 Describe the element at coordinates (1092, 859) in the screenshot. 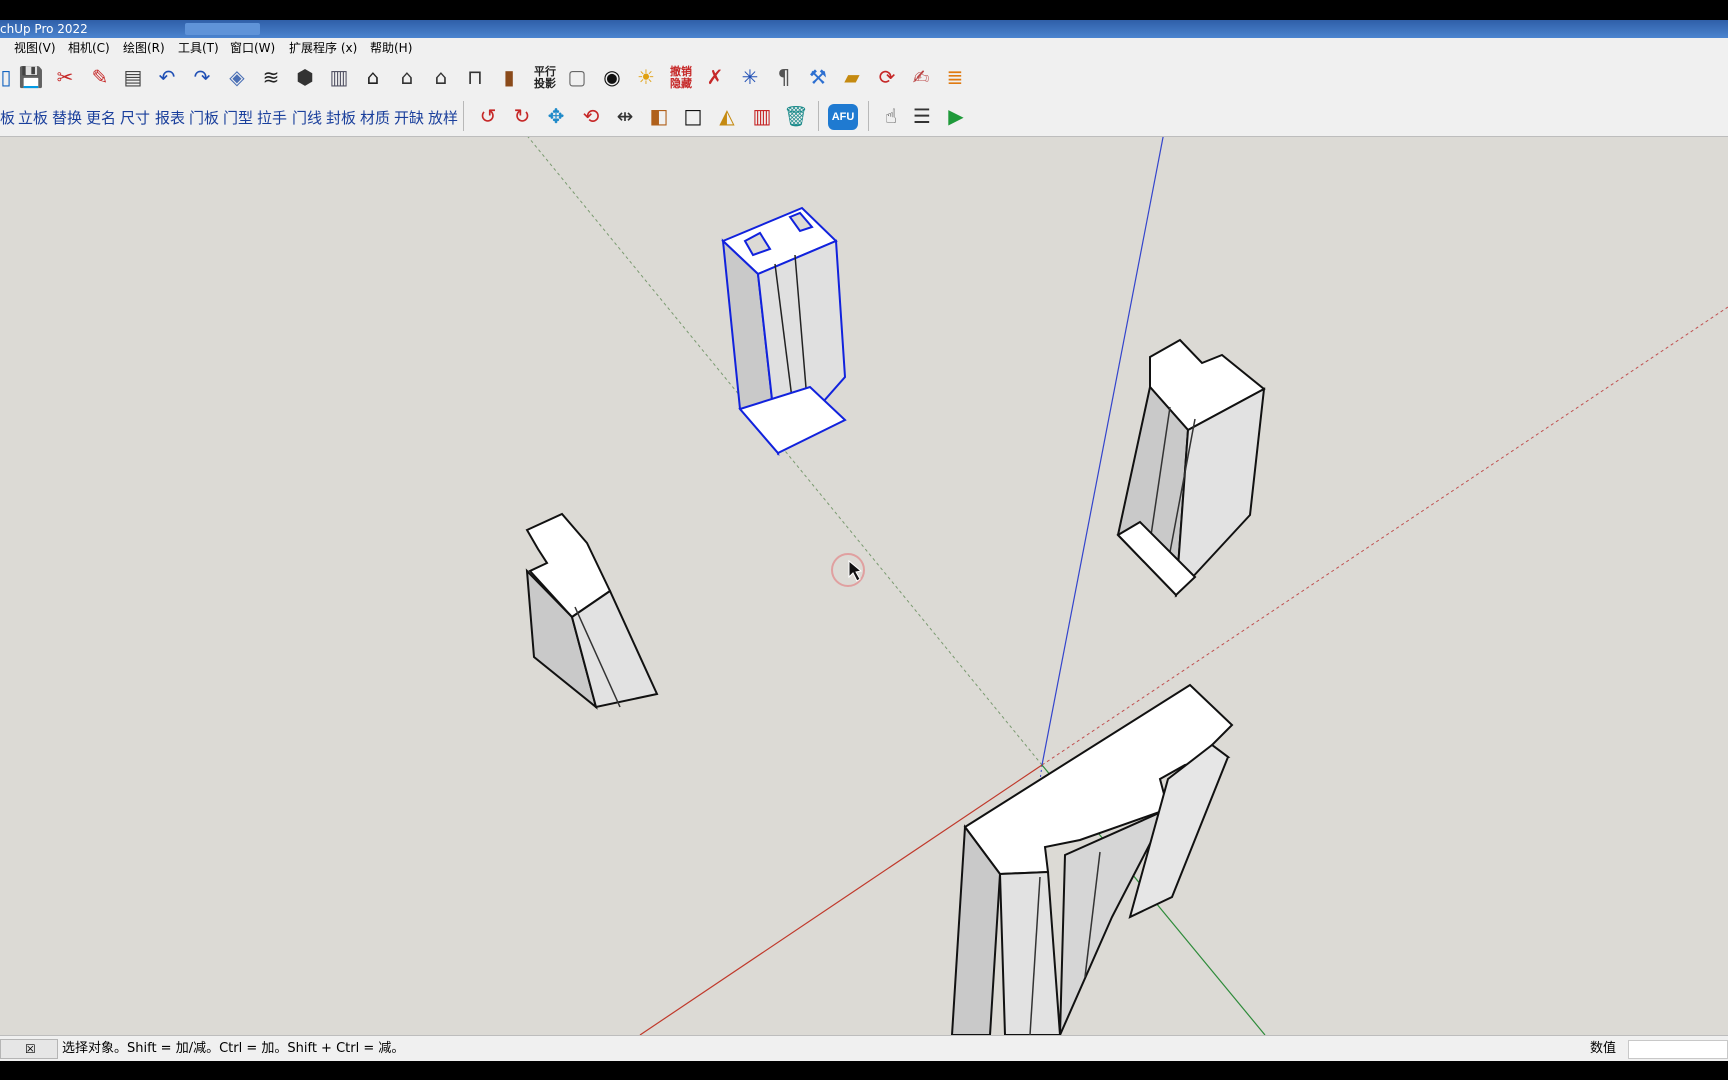

I see `cabinet-bottom` at that location.